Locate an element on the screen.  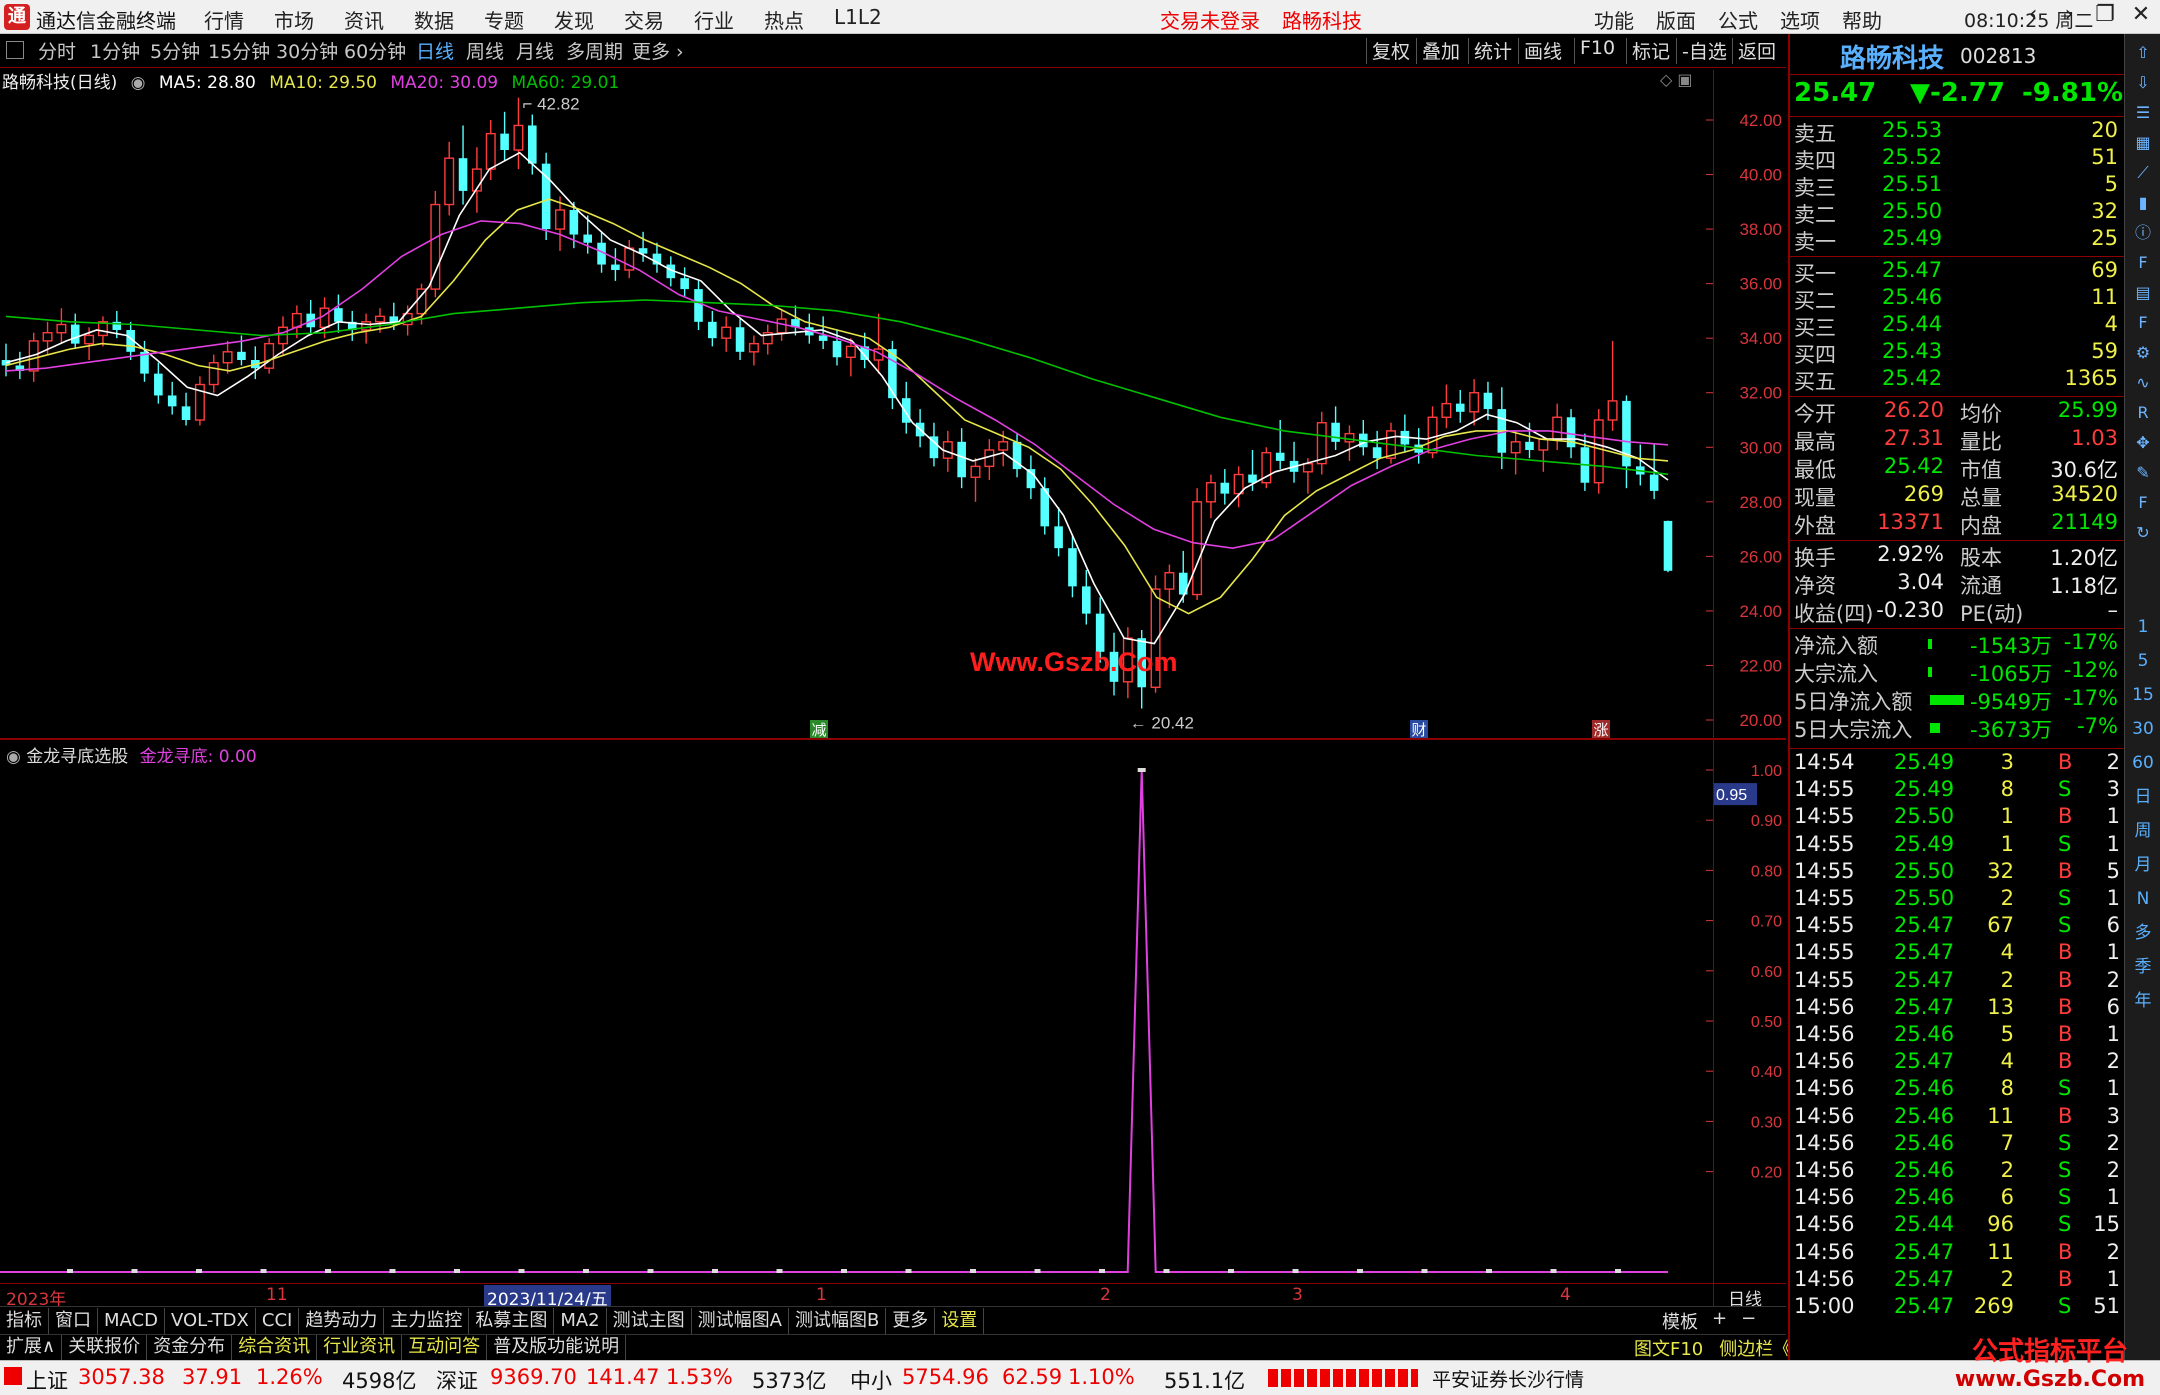
indicator-tab-6: 主力监控 is located at coordinates (427, 1320).